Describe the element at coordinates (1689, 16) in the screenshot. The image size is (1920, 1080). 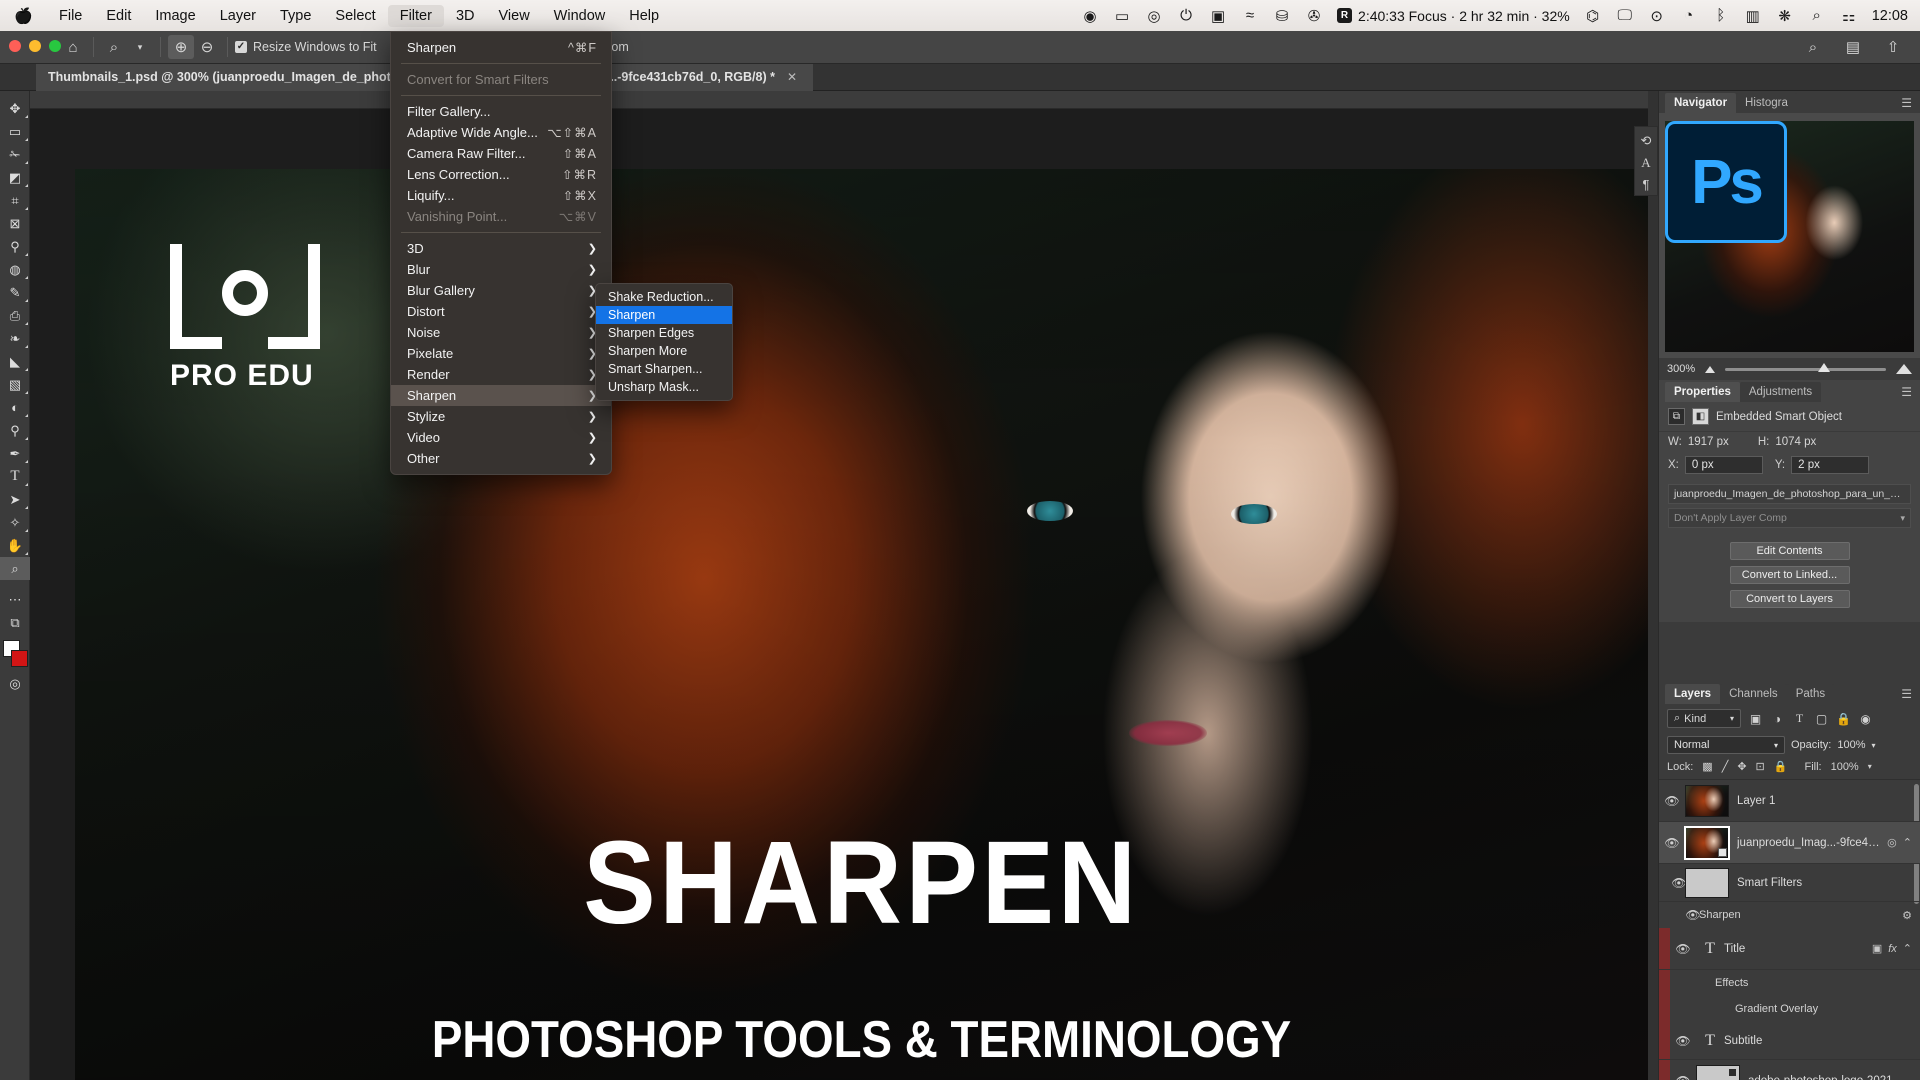
I see `clock-icon: ◔` at that location.